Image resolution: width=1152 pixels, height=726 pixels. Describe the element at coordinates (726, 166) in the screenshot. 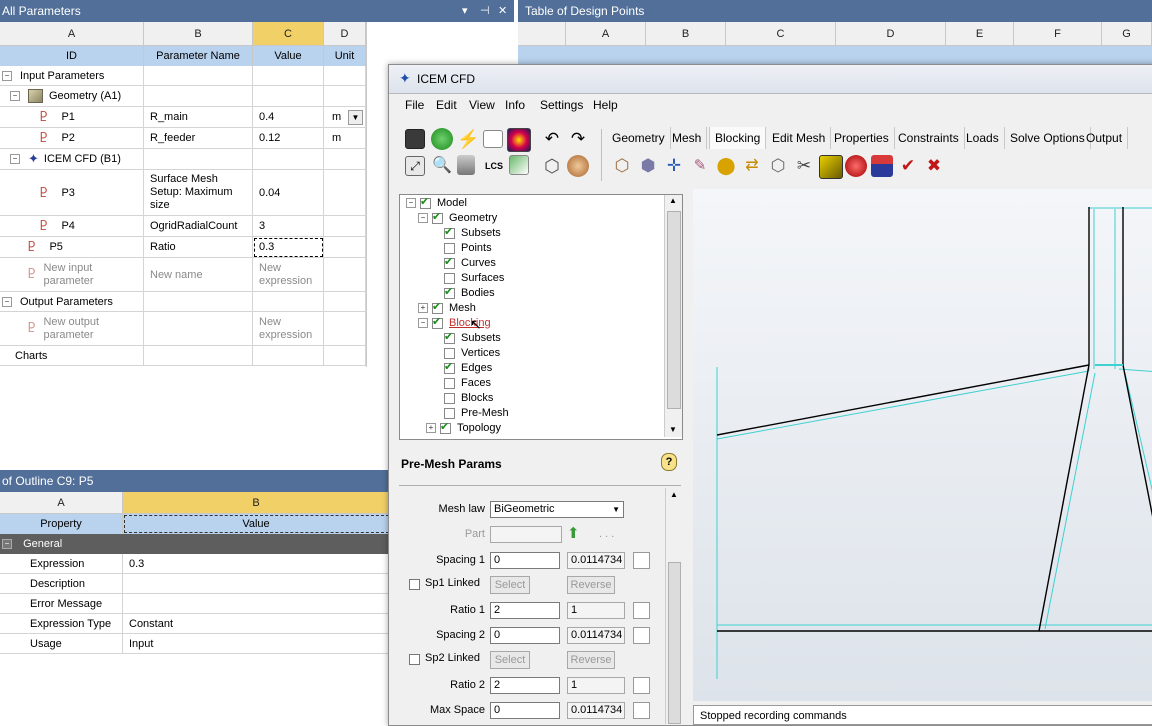

I see `associate-icon: ⬤` at that location.